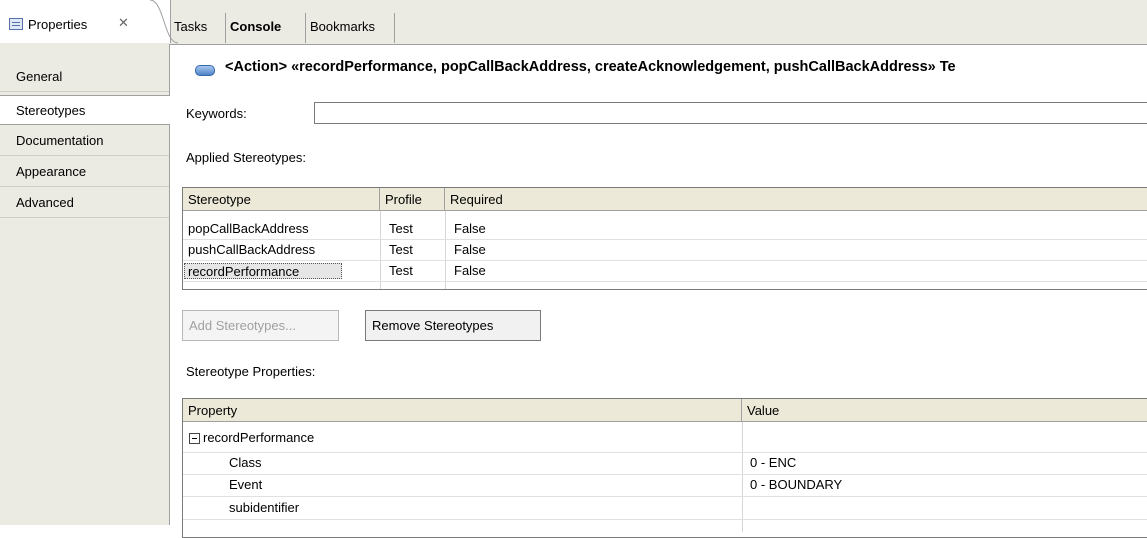  Describe the element at coordinates (84, 77) in the screenshot. I see `sidebar-item-general: General` at that location.